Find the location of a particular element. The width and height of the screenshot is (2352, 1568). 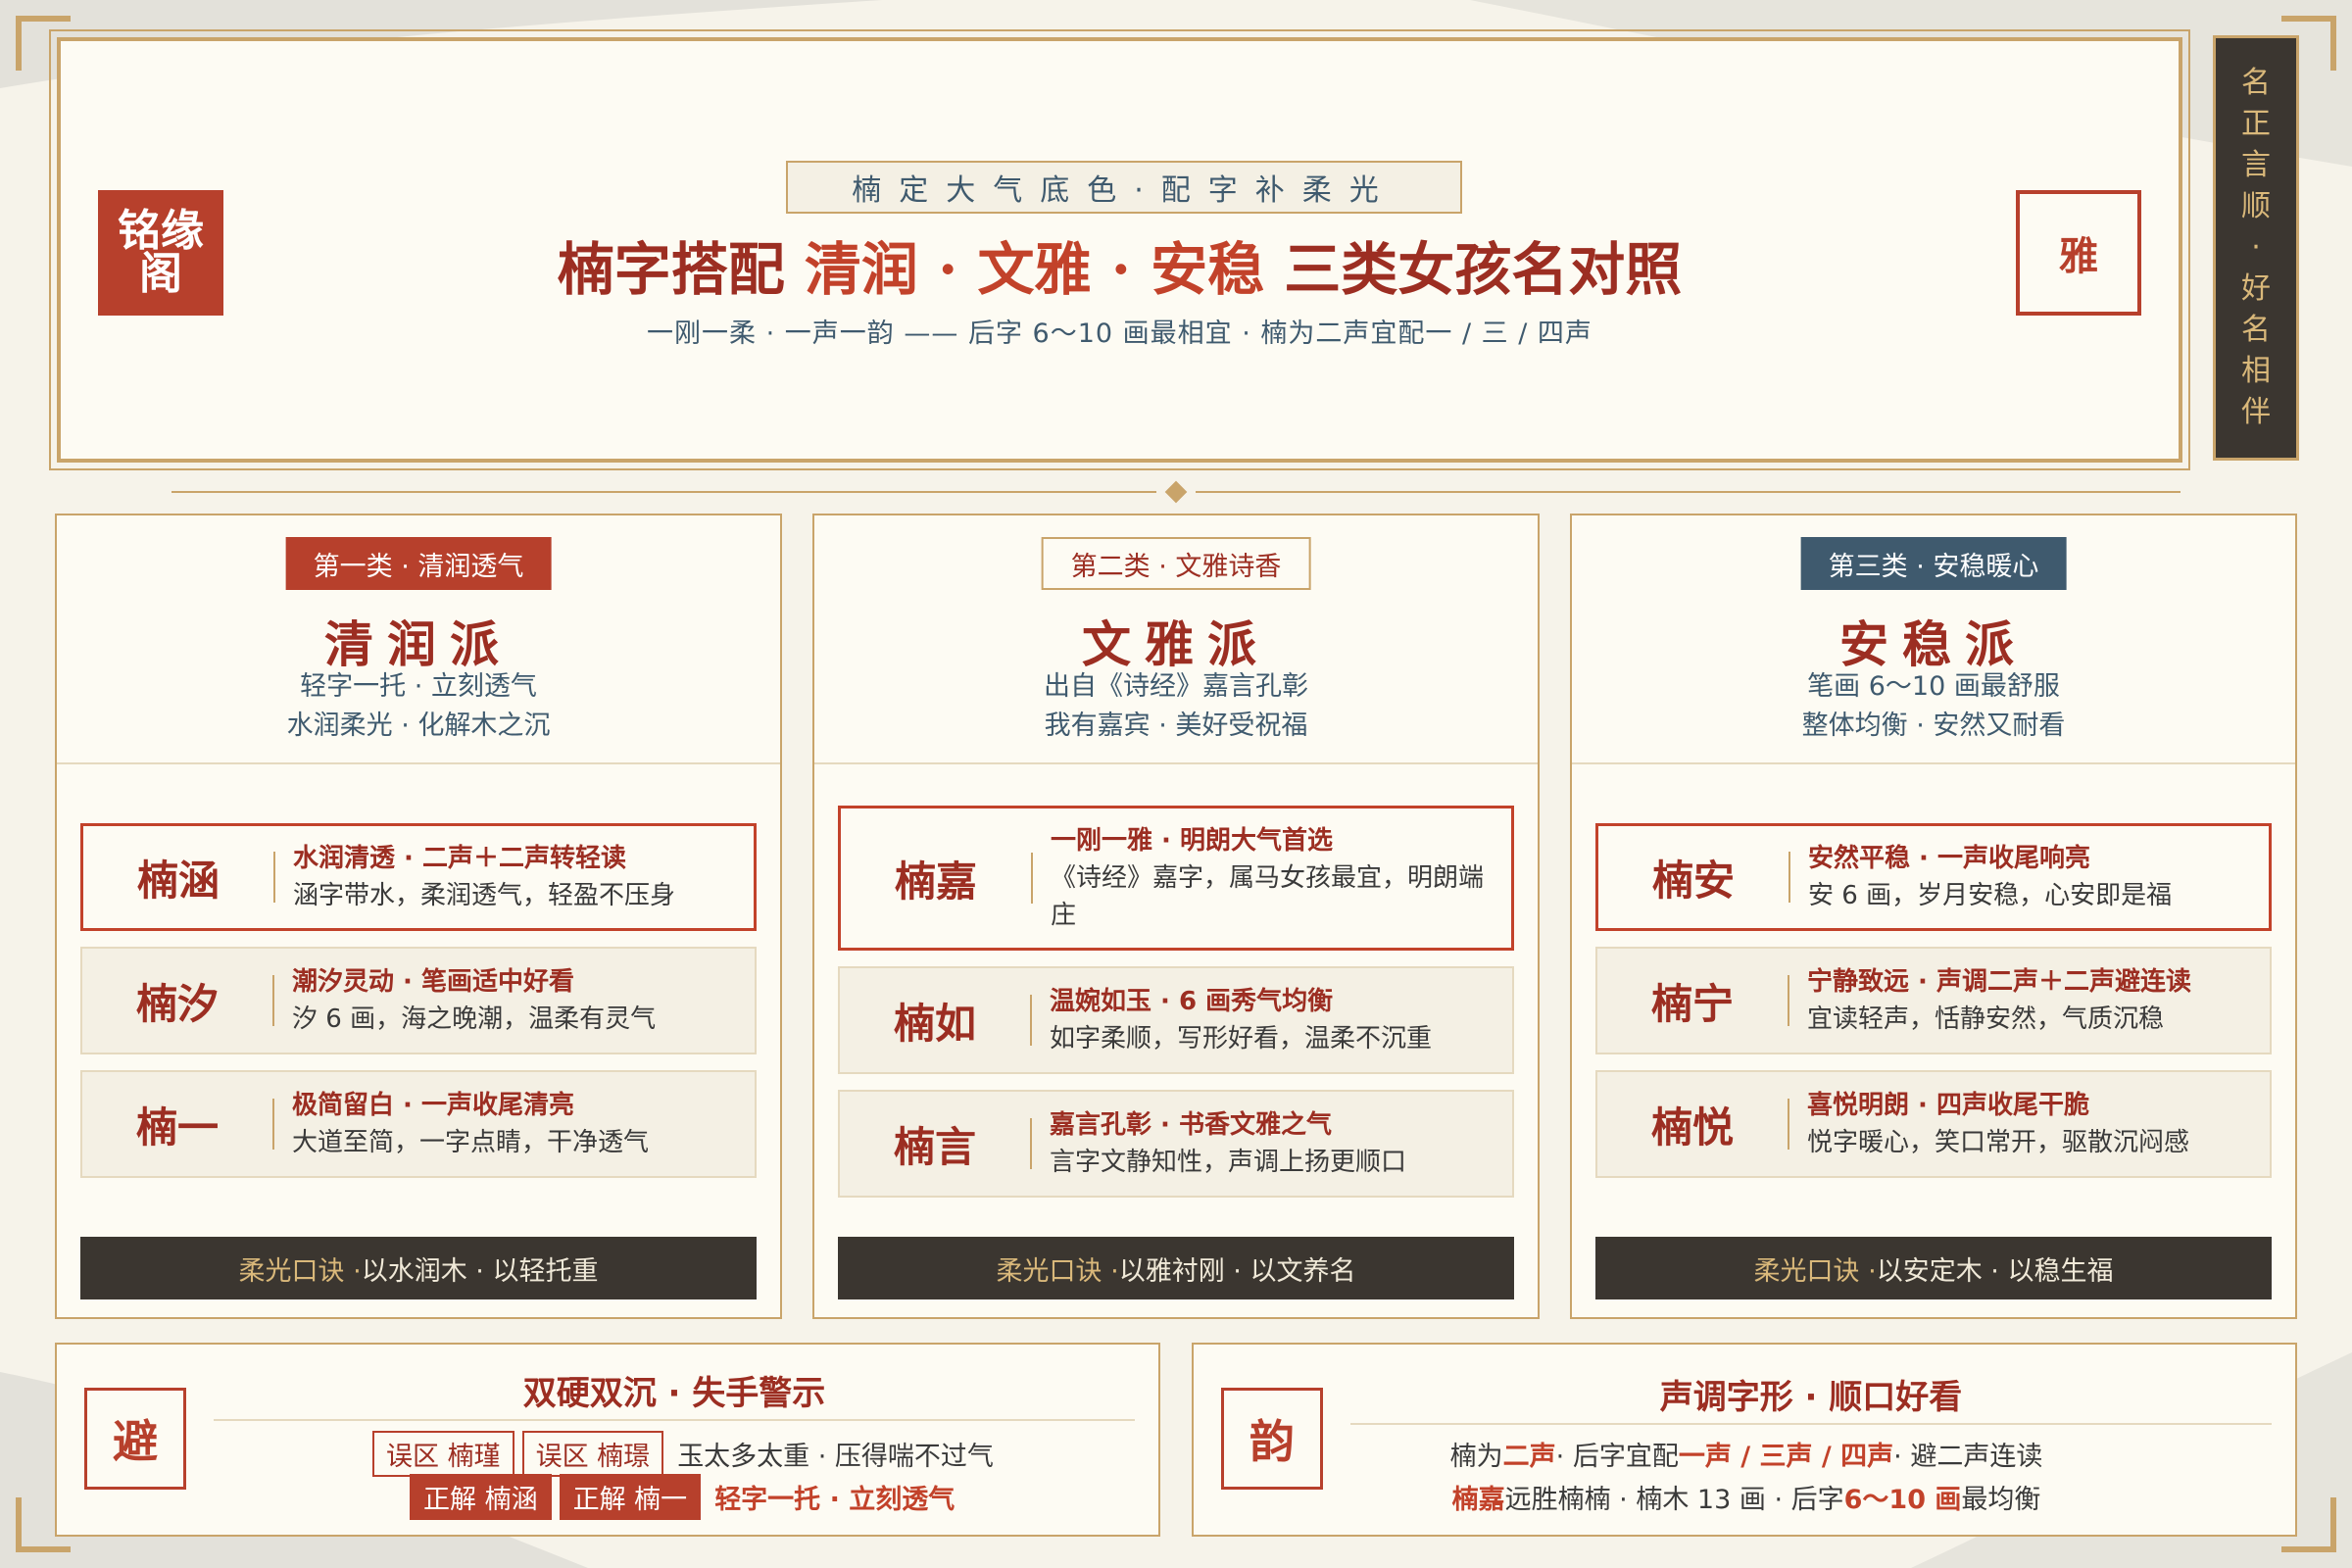

mistake-chip: 误区 楠瑾 is located at coordinates (443, 1454).